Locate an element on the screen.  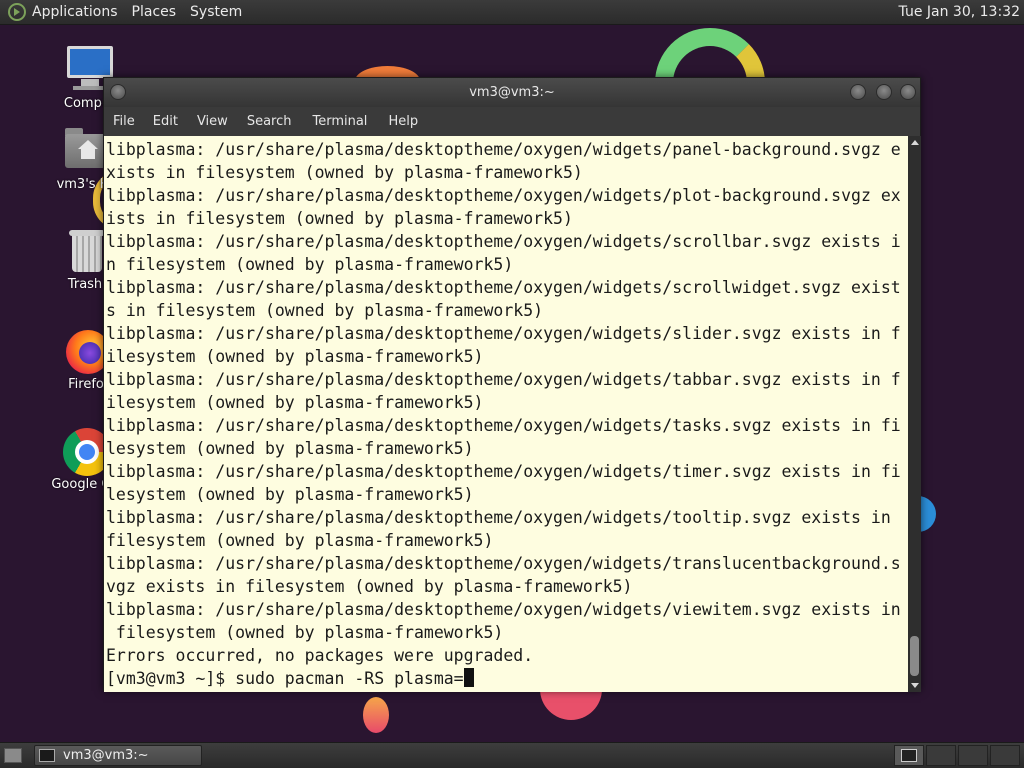
menu-places: Places is located at coordinates (154, 12).